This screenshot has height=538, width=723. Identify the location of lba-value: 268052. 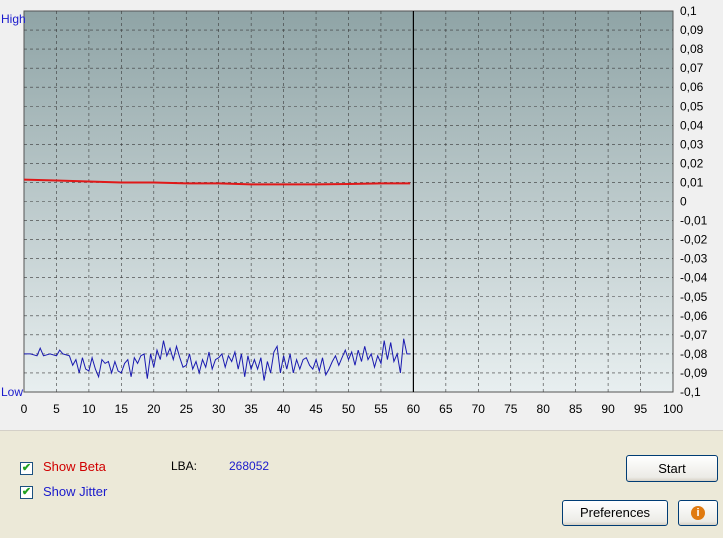
(249, 466).